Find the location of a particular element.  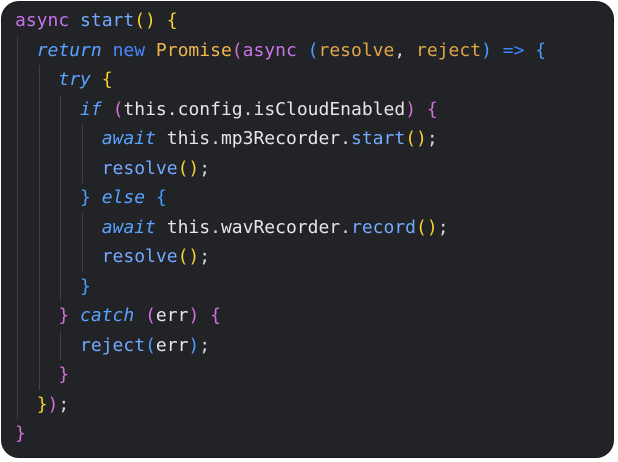

code-token: await is located at coordinates (128, 227).